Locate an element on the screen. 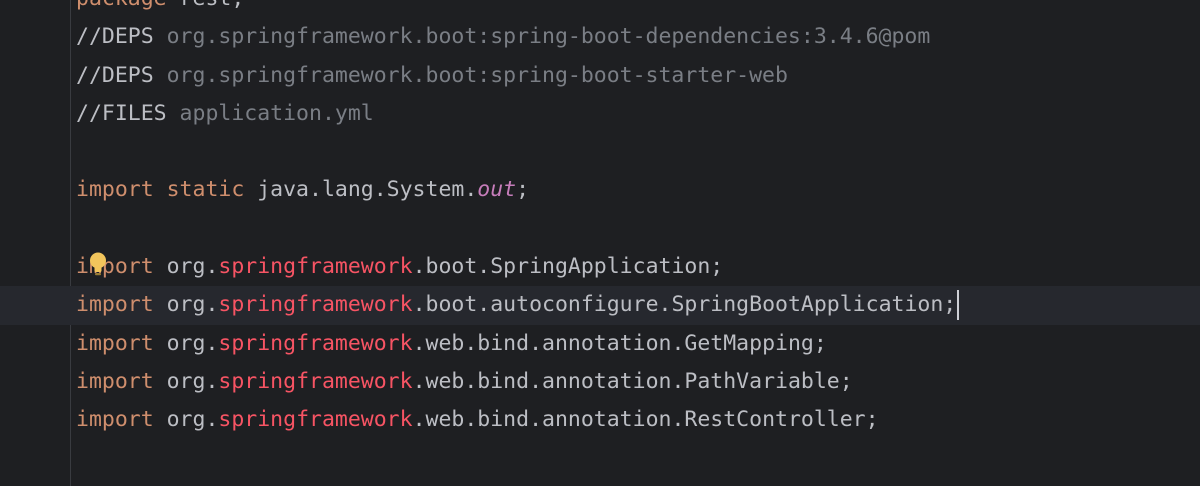 This screenshot has height=486, width=1200. comment-text: application.yml is located at coordinates (270, 113).